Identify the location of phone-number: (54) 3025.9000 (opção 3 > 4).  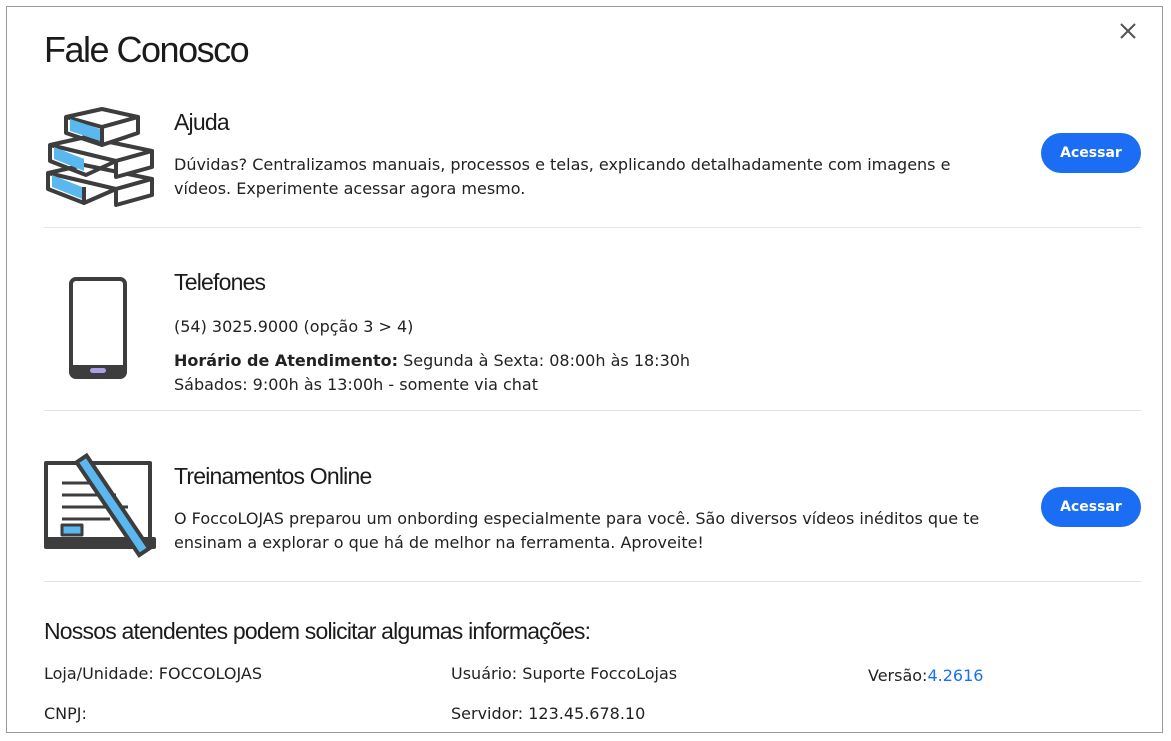
(294, 326).